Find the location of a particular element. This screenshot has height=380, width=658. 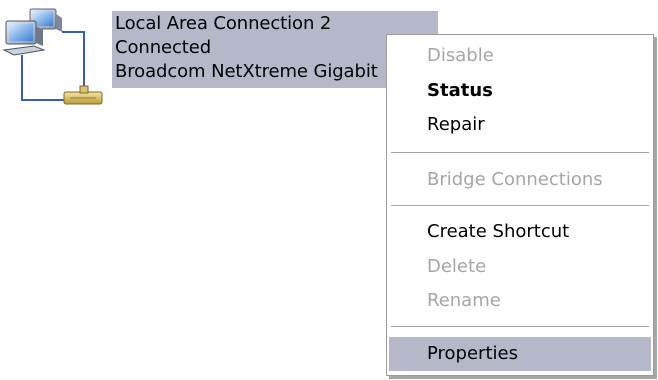

menu-item-disable: Disable is located at coordinates (520, 56).